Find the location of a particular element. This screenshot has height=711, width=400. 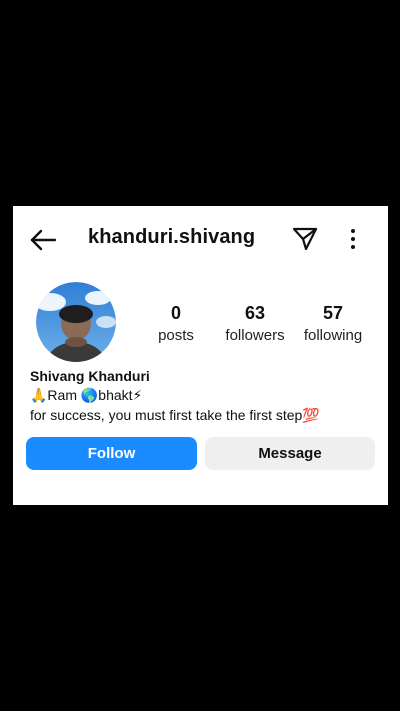

vertical-dots-icon is located at coordinates (353, 239).